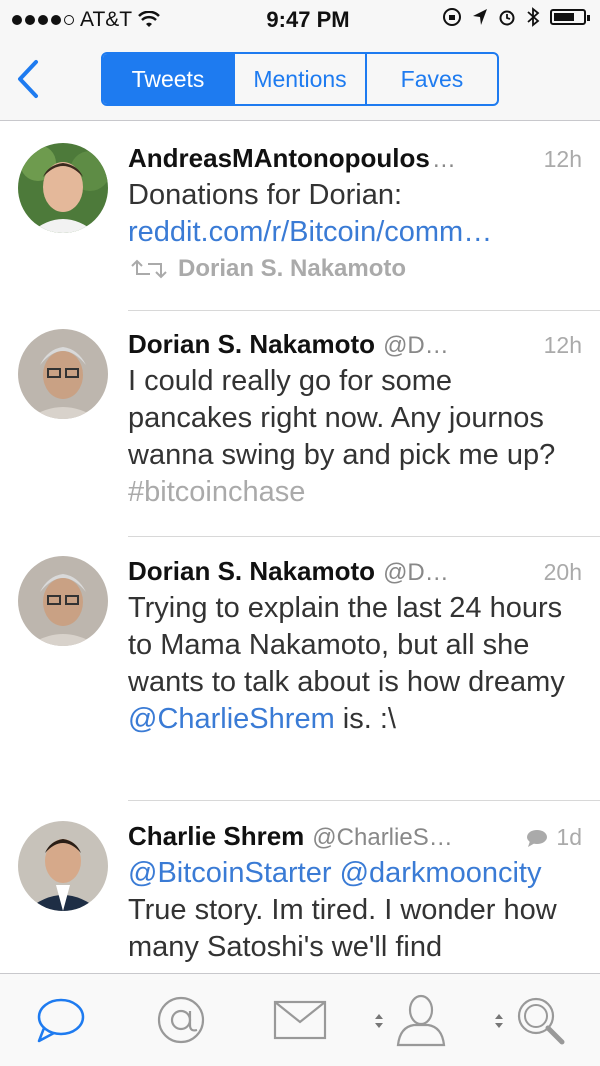 The height and width of the screenshot is (1066, 600). Describe the element at coordinates (279, 158) in the screenshot. I see `tweet-author-name: AndreasMAntonopoulos` at that location.